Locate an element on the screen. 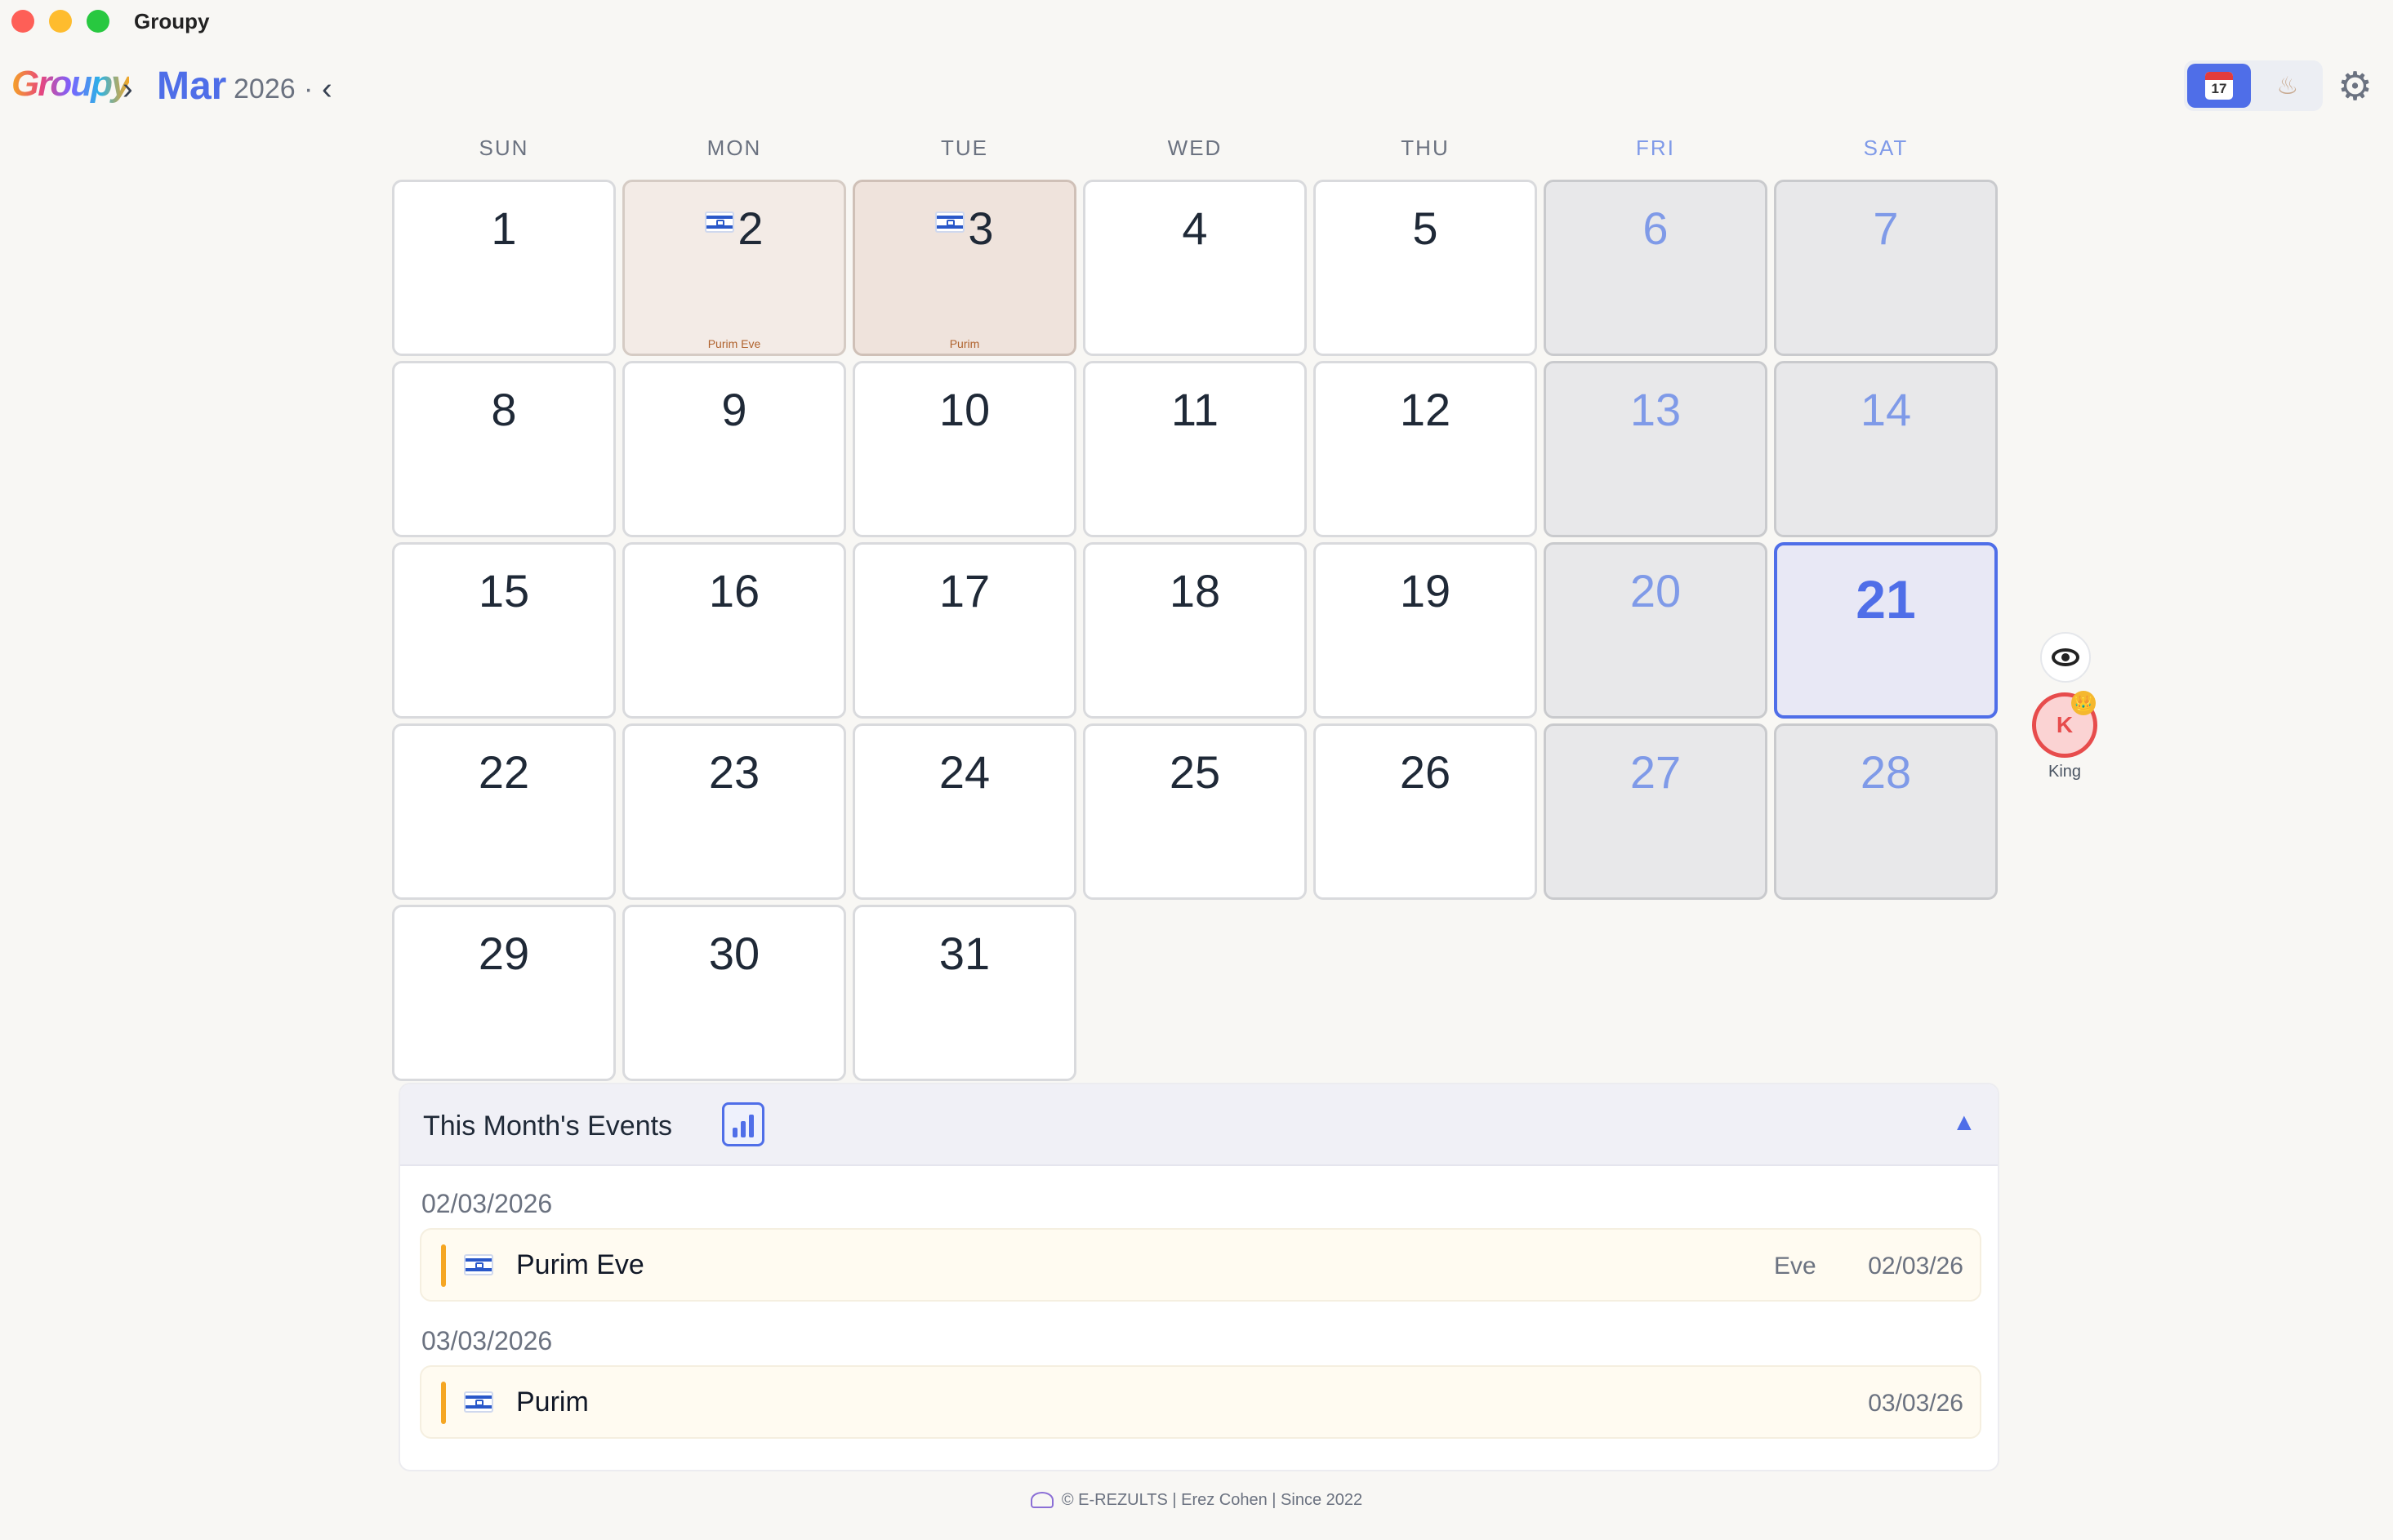 This screenshot has width=2393, height=1540. calendar-day-cell: 5 is located at coordinates (1425, 268).